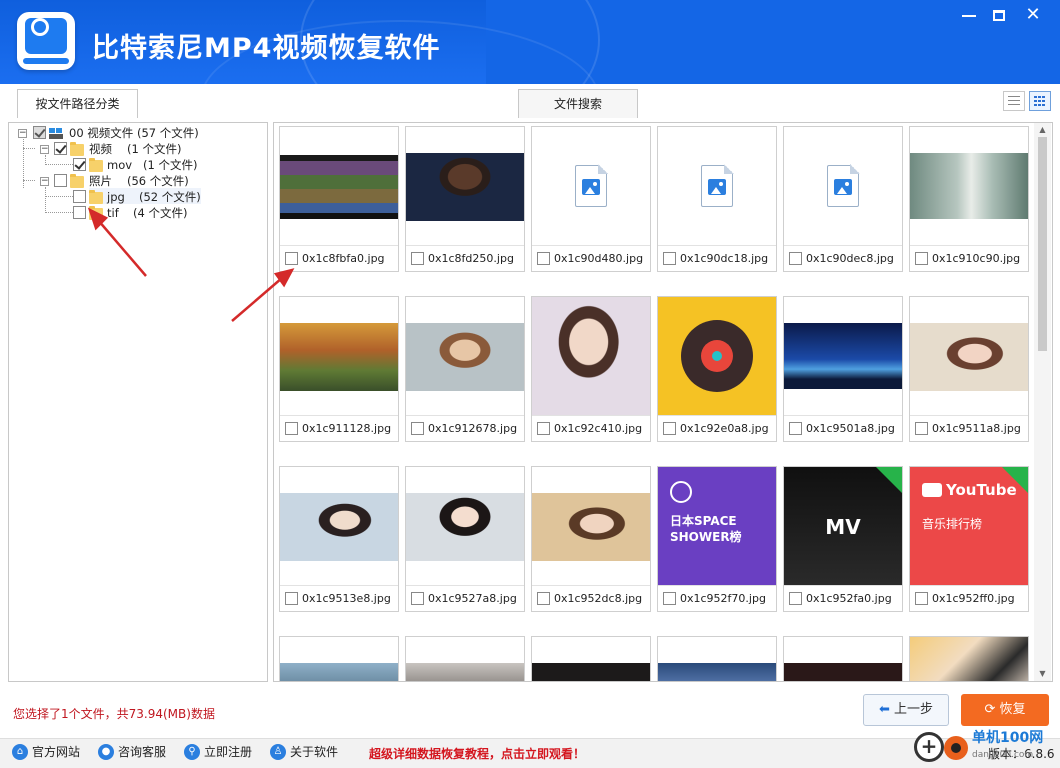  What do you see at coordinates (1042, 244) in the screenshot?
I see `scroll-thumb` at bounding box center [1042, 244].